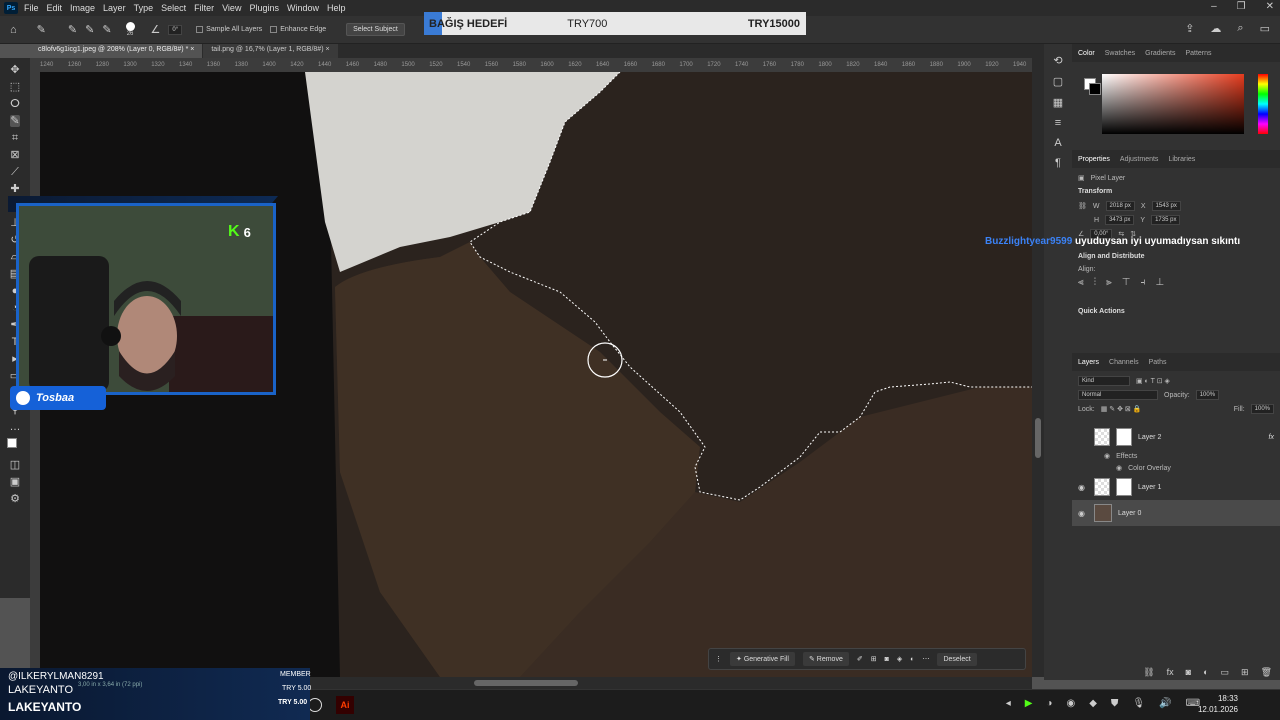 The image size is (1280, 720). I want to click on marquee-tool-icon: ⬚, so click(15, 87).